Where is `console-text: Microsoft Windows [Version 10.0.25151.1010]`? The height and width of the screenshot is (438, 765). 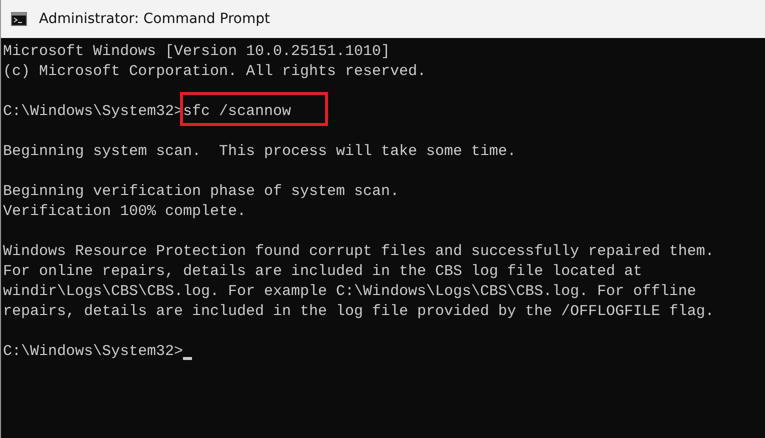 console-text: Microsoft Windows [Version 10.0.25151.1010] is located at coordinates (196, 52).